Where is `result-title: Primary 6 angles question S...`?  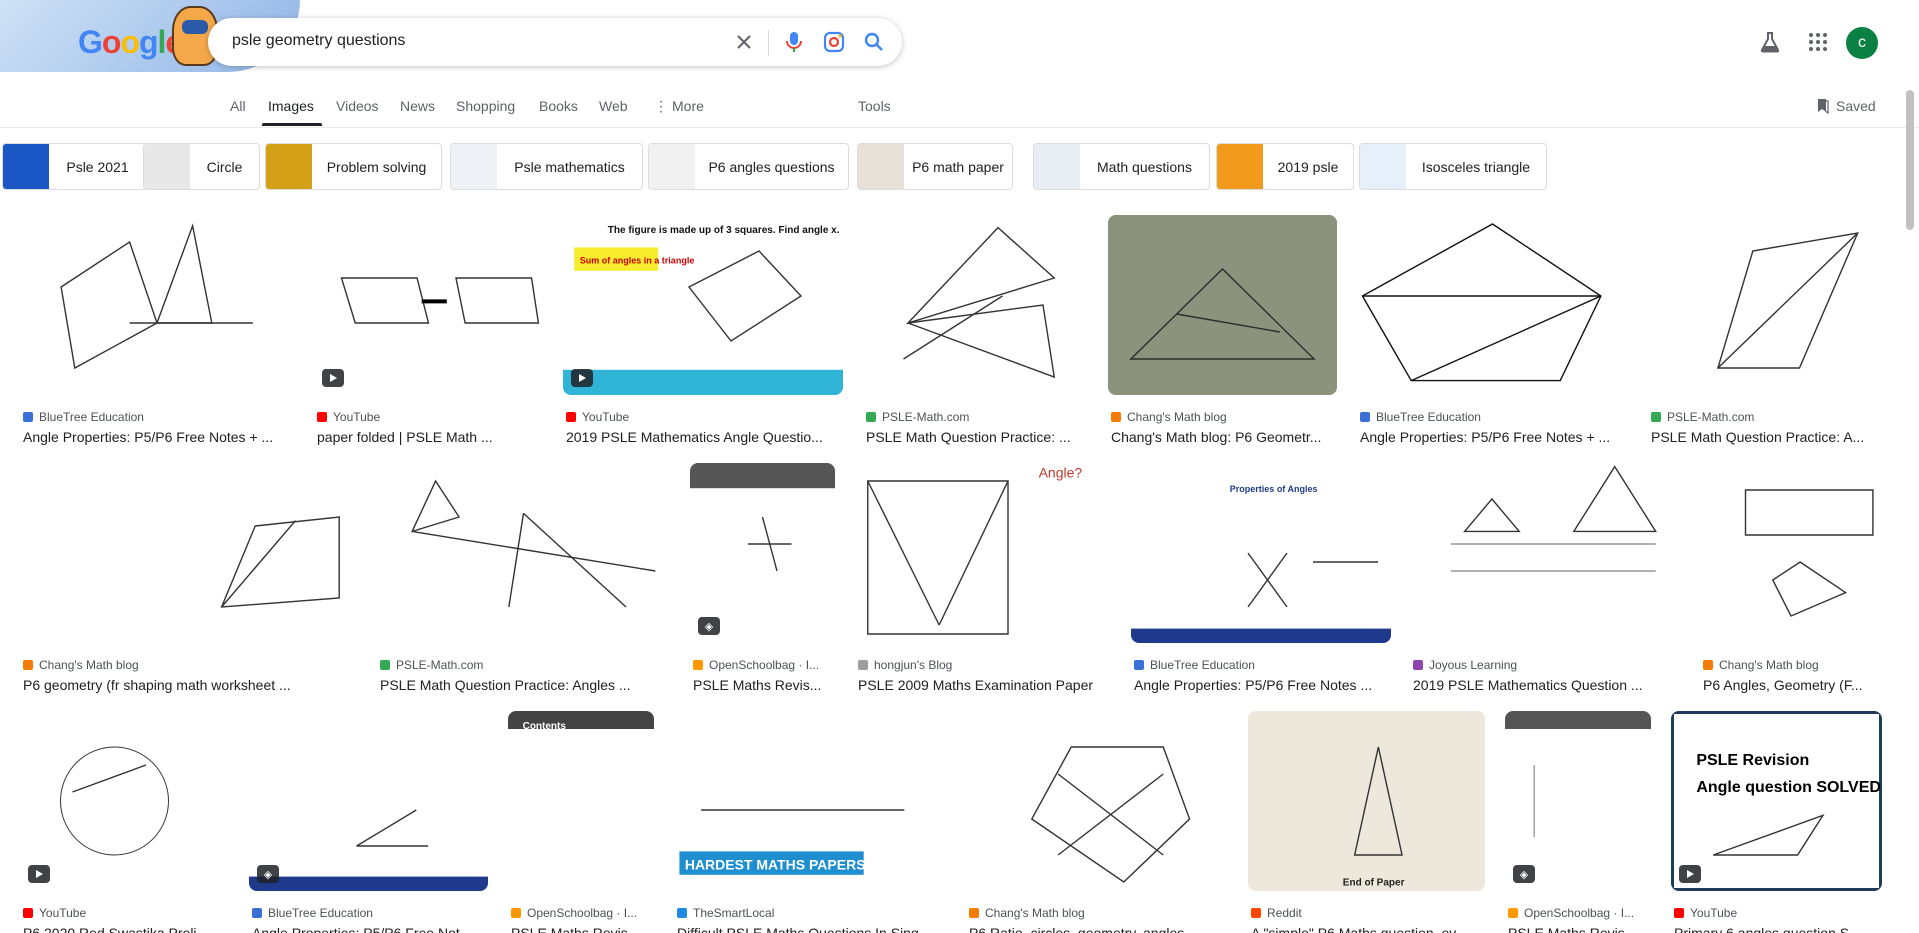 result-title: Primary 6 angles question S... is located at coordinates (1779, 929).